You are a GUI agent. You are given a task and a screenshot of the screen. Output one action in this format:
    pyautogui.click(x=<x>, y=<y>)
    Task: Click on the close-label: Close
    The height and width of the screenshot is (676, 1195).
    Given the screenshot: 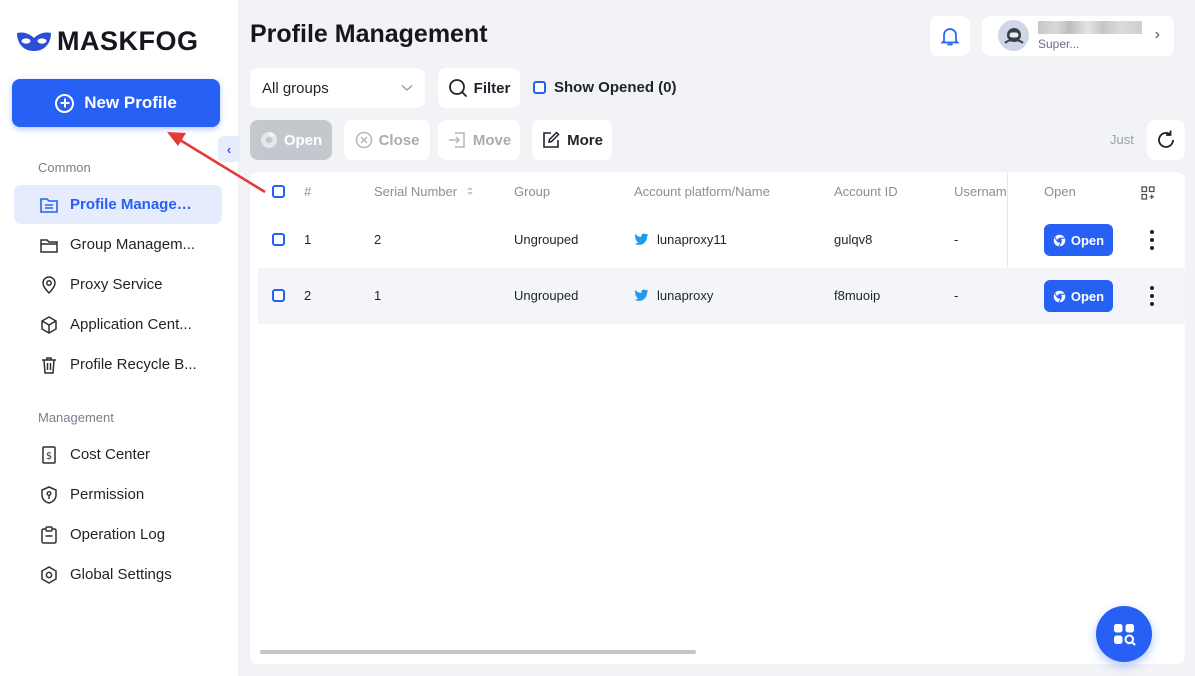 What is the action you would take?
    pyautogui.click(x=399, y=140)
    